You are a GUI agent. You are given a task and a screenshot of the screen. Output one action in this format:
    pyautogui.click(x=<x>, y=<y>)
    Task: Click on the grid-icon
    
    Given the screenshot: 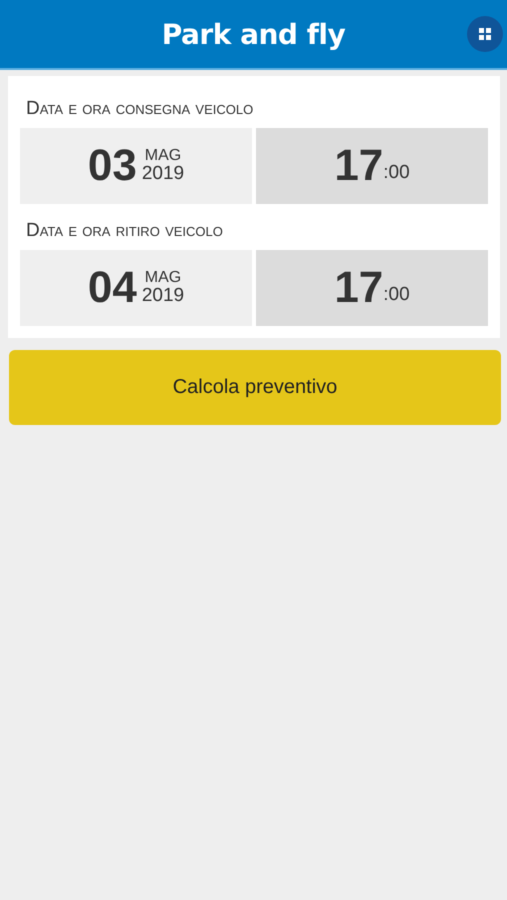 What is the action you would take?
    pyautogui.click(x=485, y=34)
    